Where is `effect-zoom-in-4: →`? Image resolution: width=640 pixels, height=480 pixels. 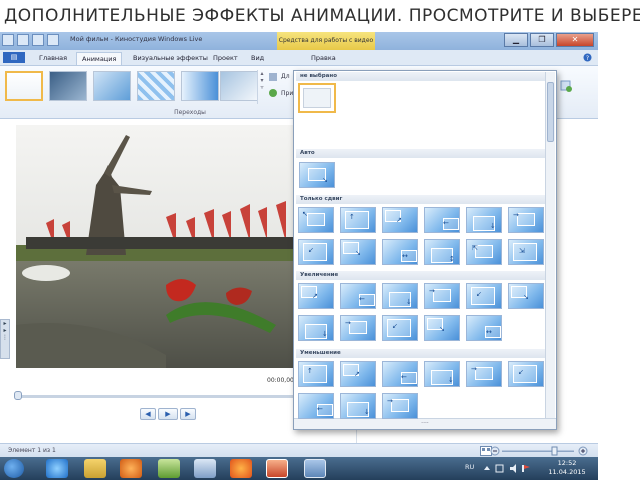
effect-zoom-in-4: → is located at coordinates (442, 296).